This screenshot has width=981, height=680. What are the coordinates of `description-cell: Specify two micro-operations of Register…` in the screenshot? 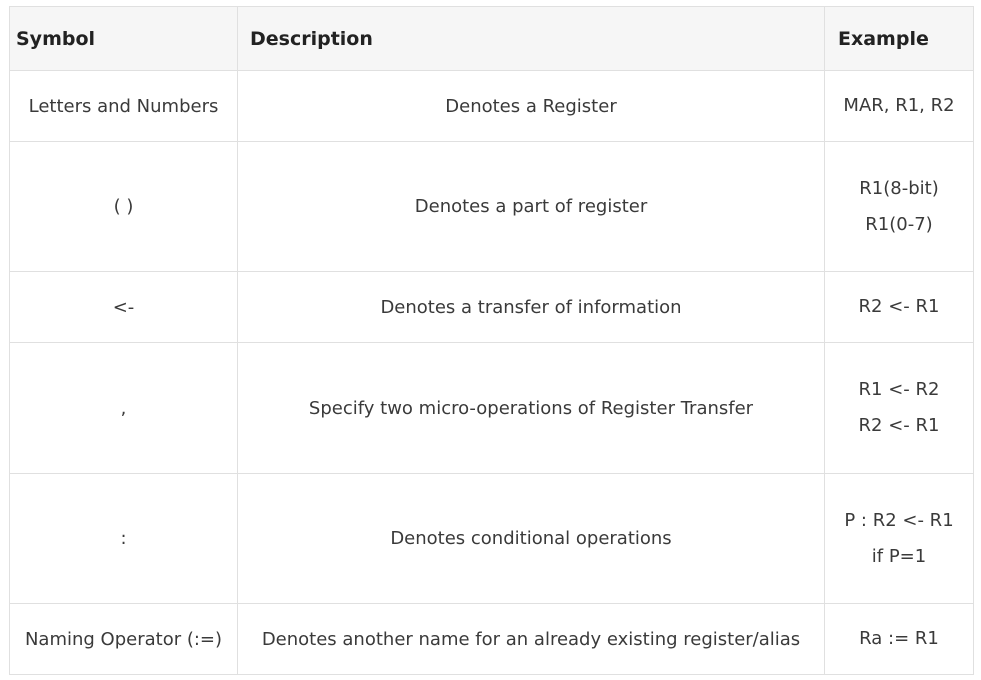 It's located at (531, 408).